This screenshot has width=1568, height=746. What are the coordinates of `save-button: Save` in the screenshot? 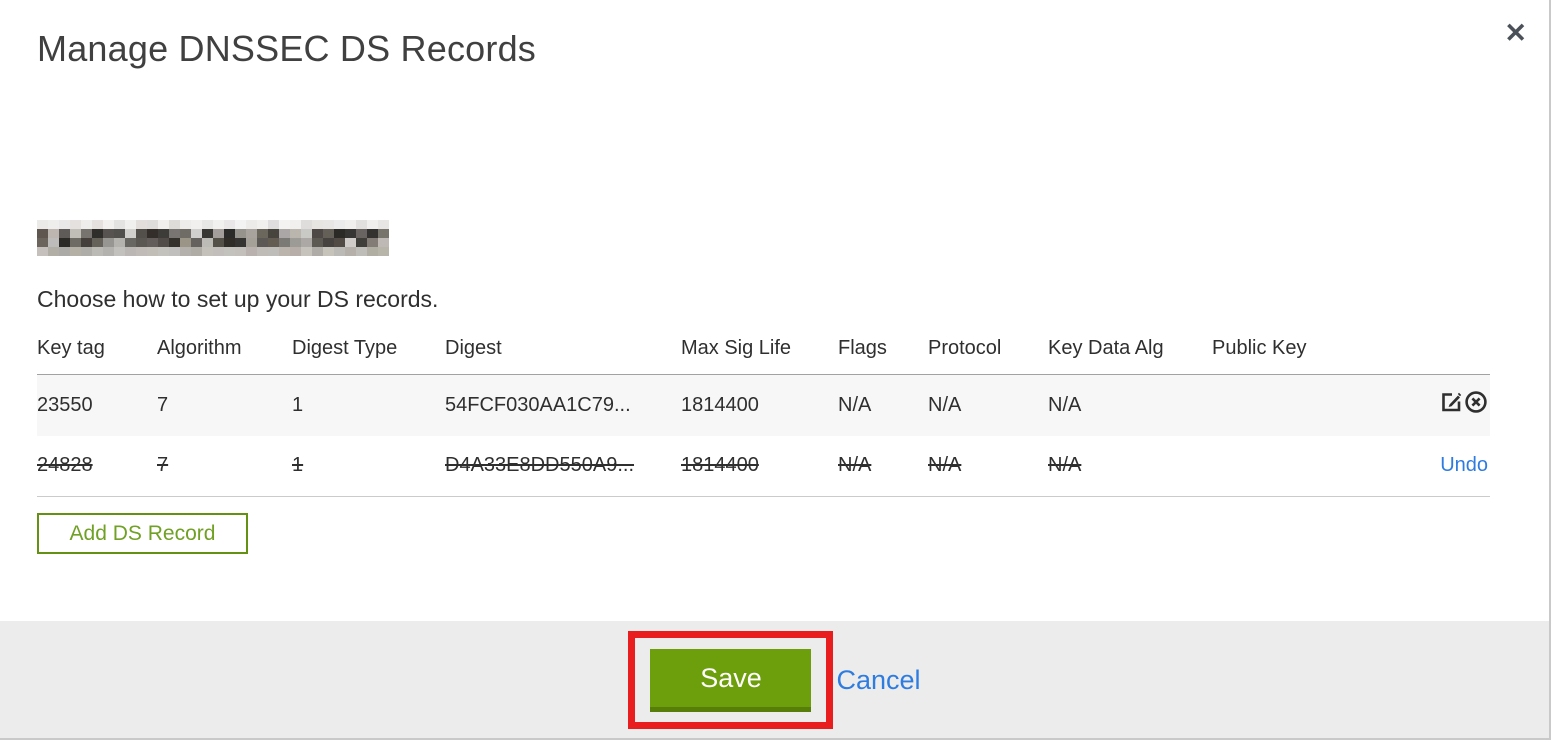 It's located at (731, 680).